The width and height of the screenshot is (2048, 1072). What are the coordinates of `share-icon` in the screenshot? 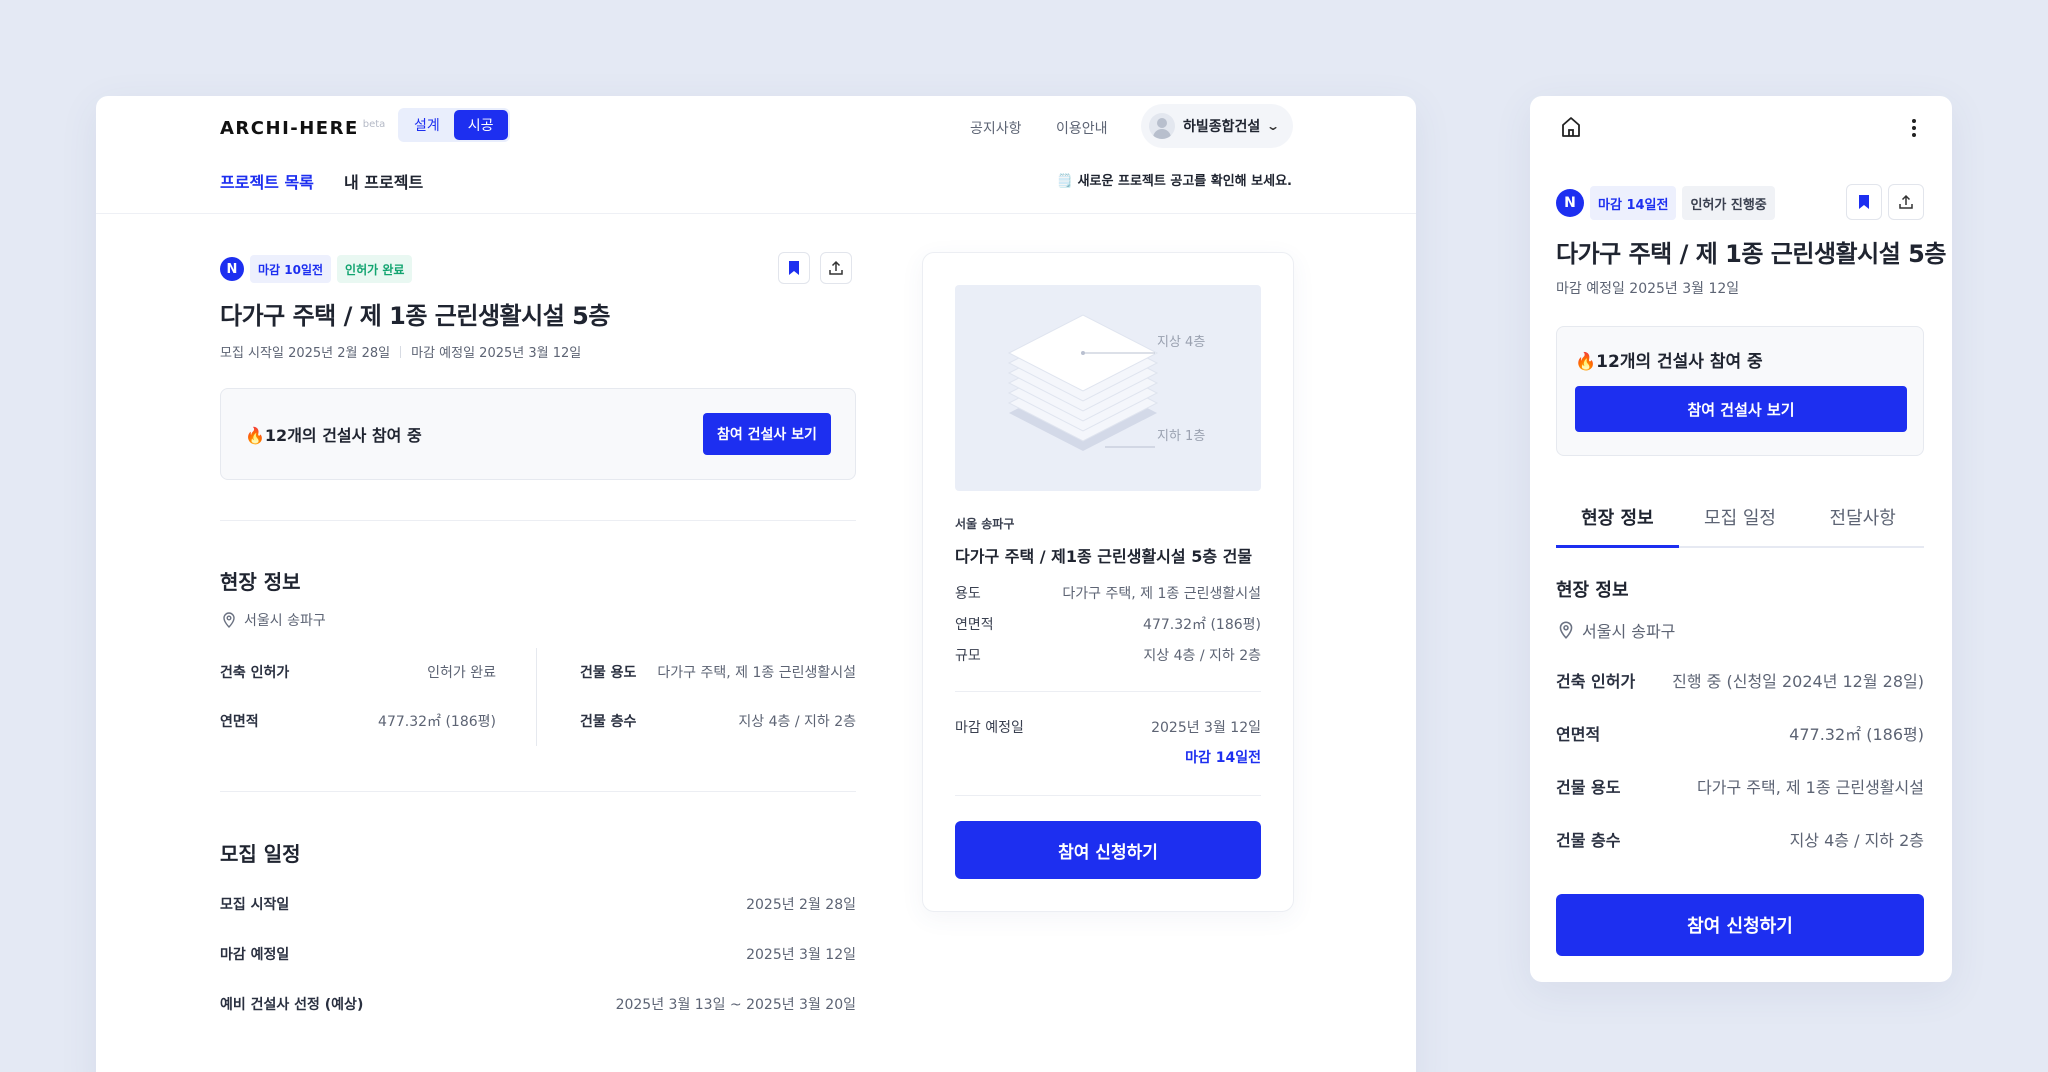 It's located at (836, 267).